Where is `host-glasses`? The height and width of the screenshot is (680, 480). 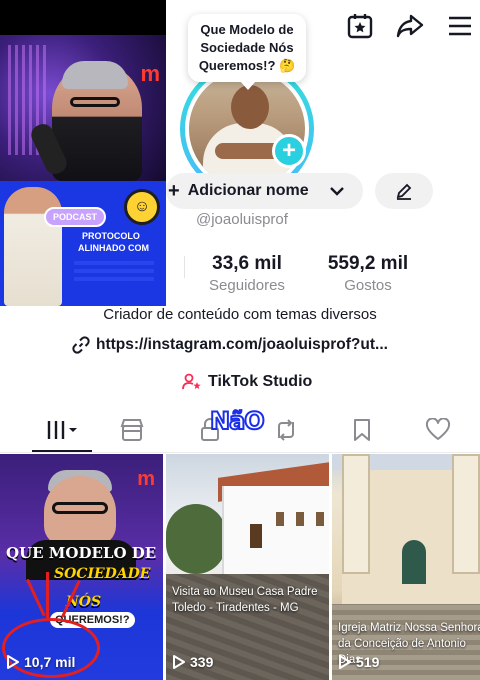
host-glasses is located at coordinates (95, 102).